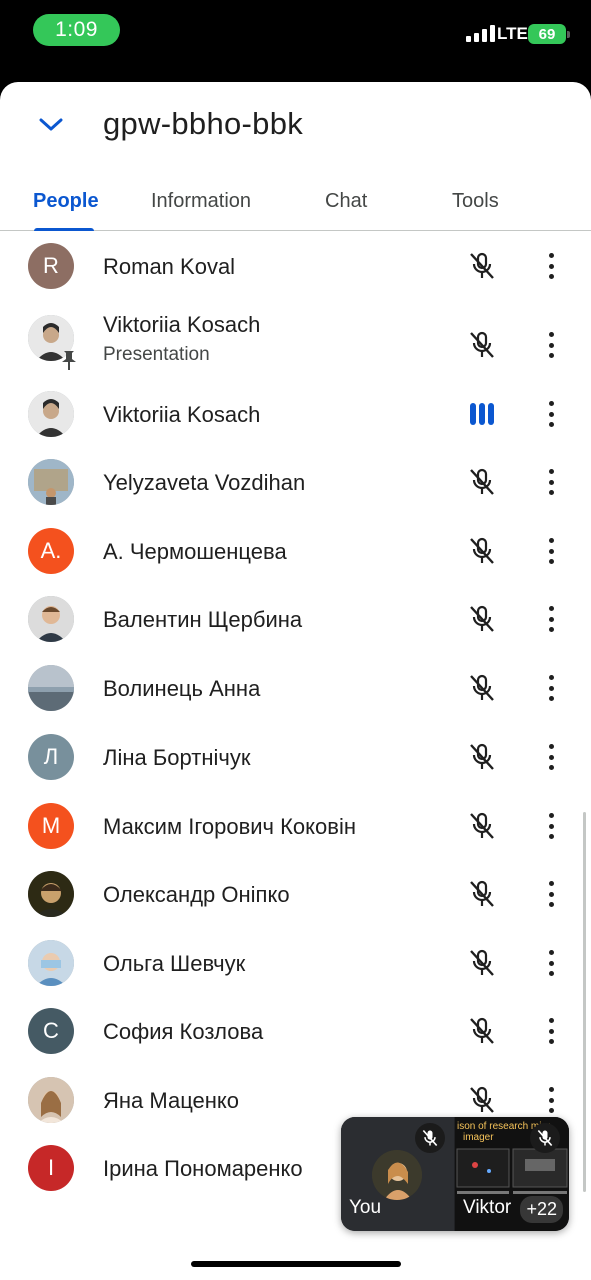 This screenshot has height=1280, width=591. What do you see at coordinates (195, 551) in the screenshot?
I see `participant-name: А. Чермошенцева` at bounding box center [195, 551].